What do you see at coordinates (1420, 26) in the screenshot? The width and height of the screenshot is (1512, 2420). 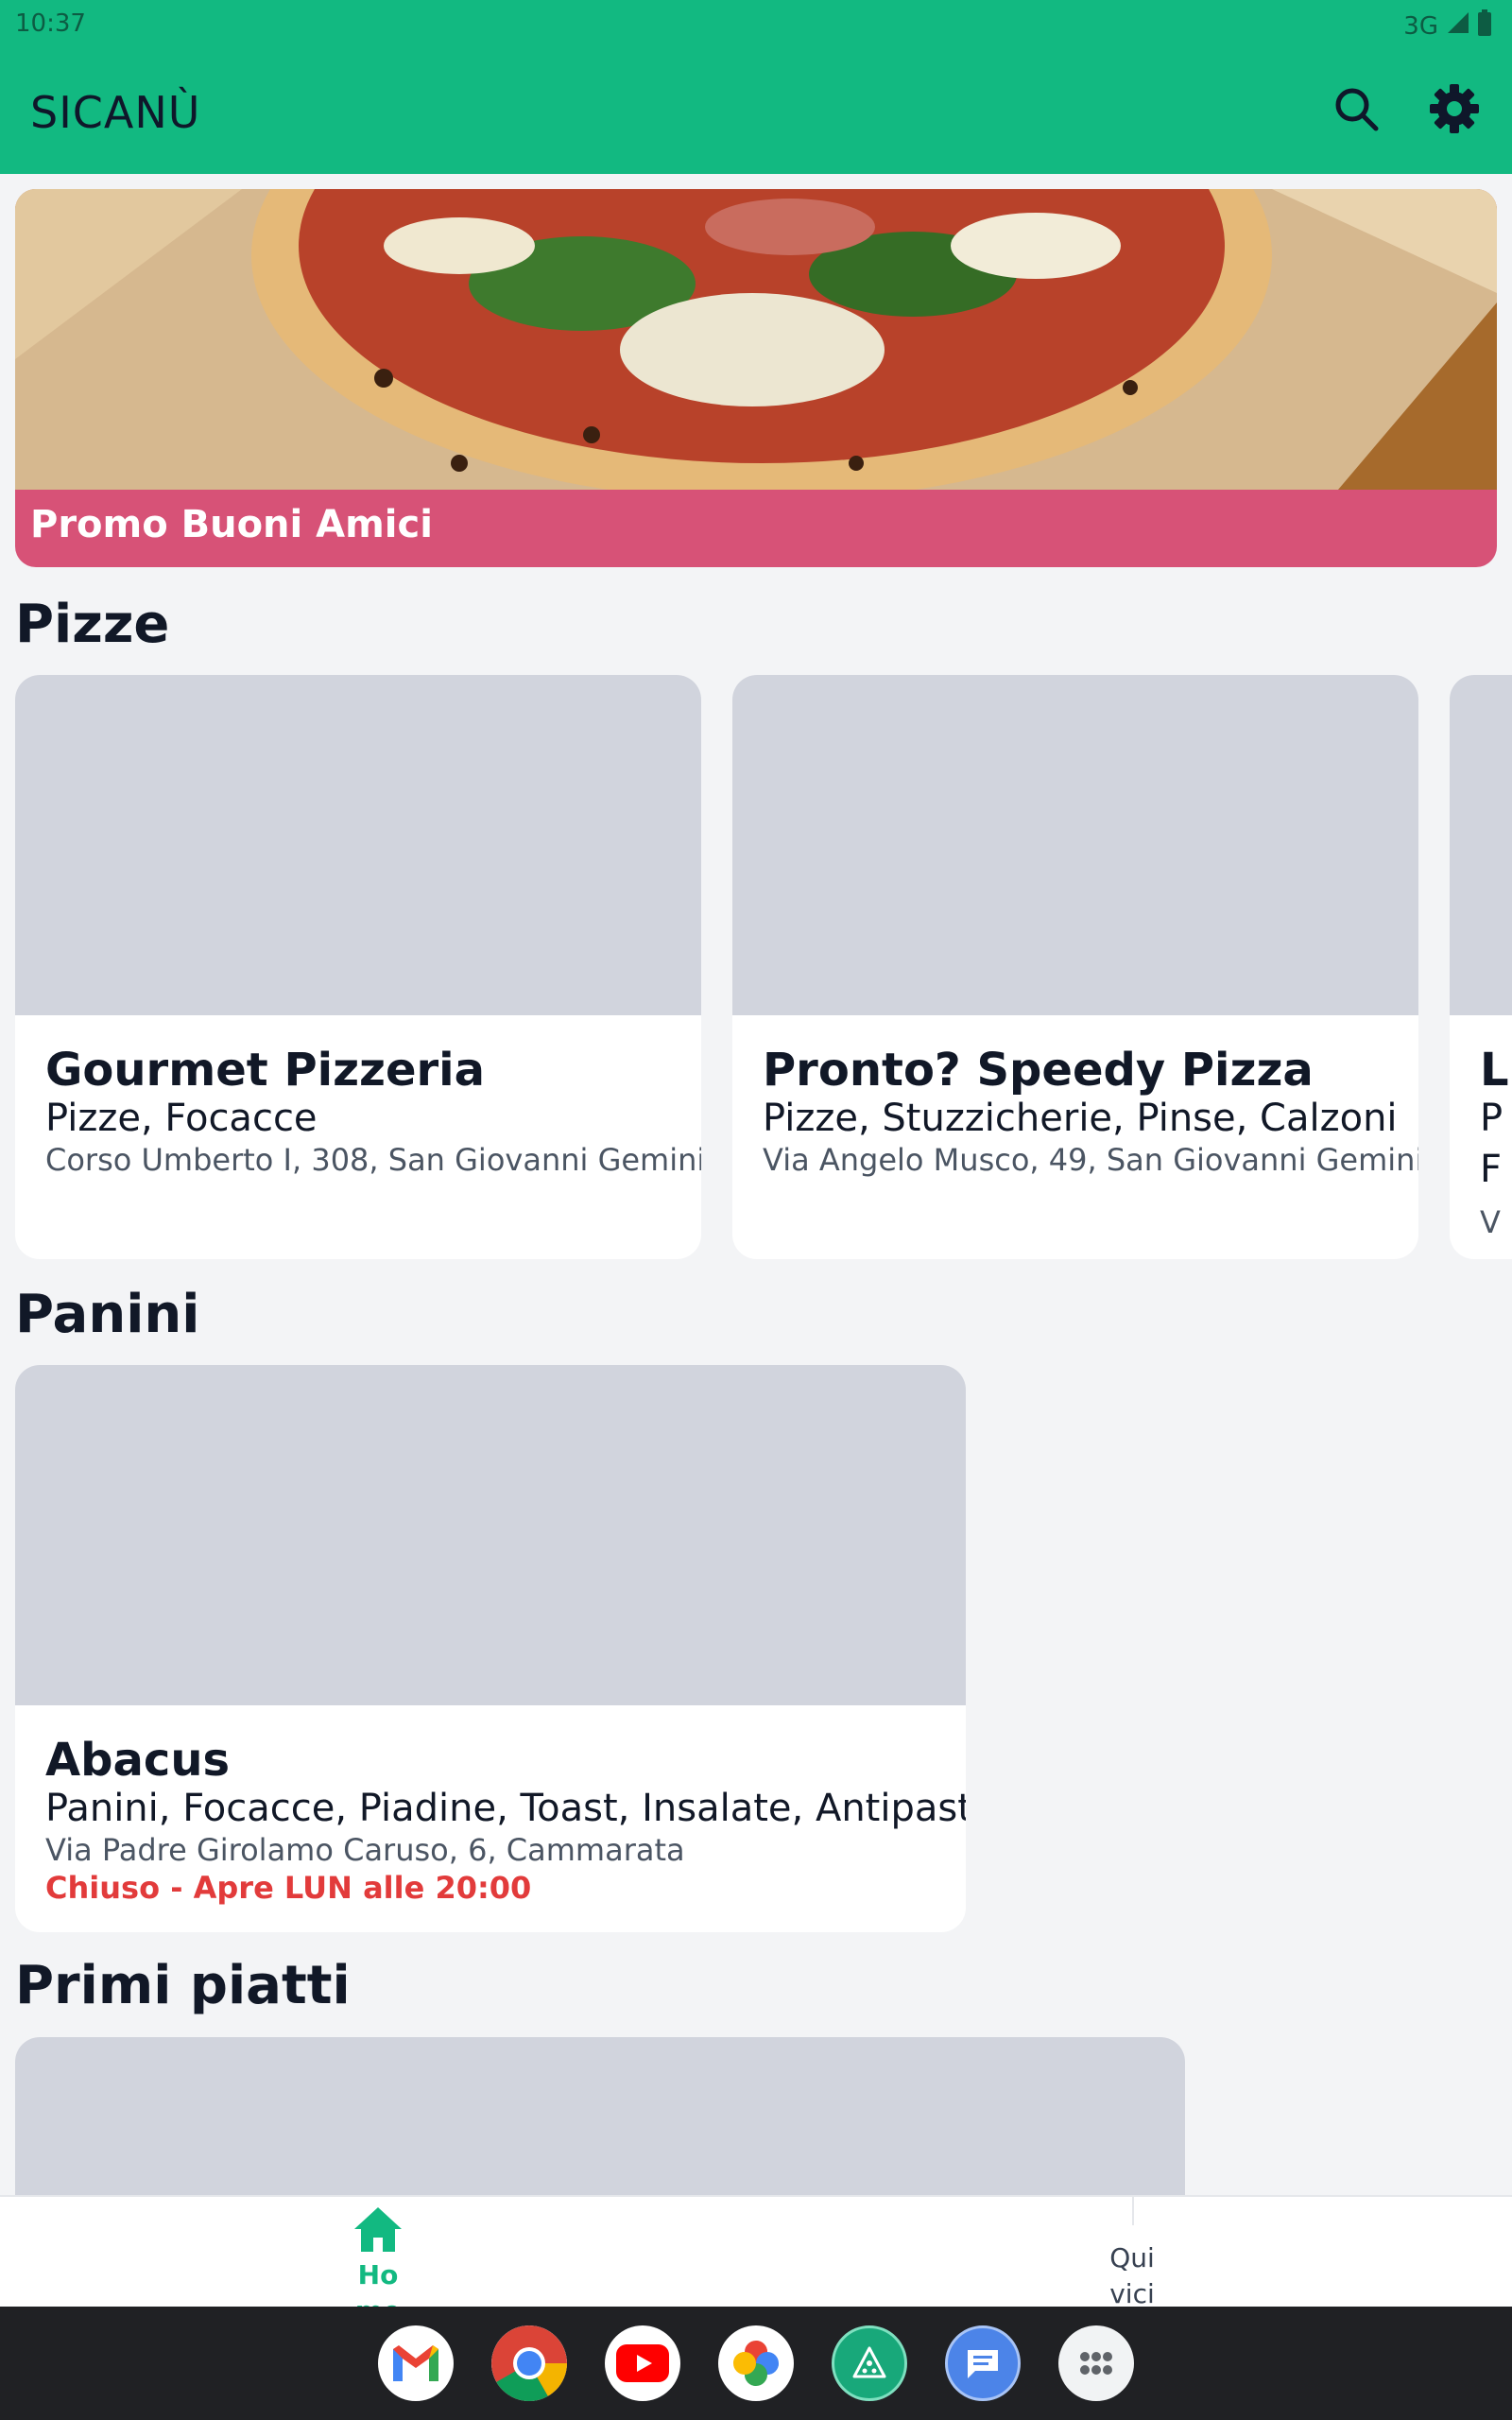 I see `network-type: 3G` at bounding box center [1420, 26].